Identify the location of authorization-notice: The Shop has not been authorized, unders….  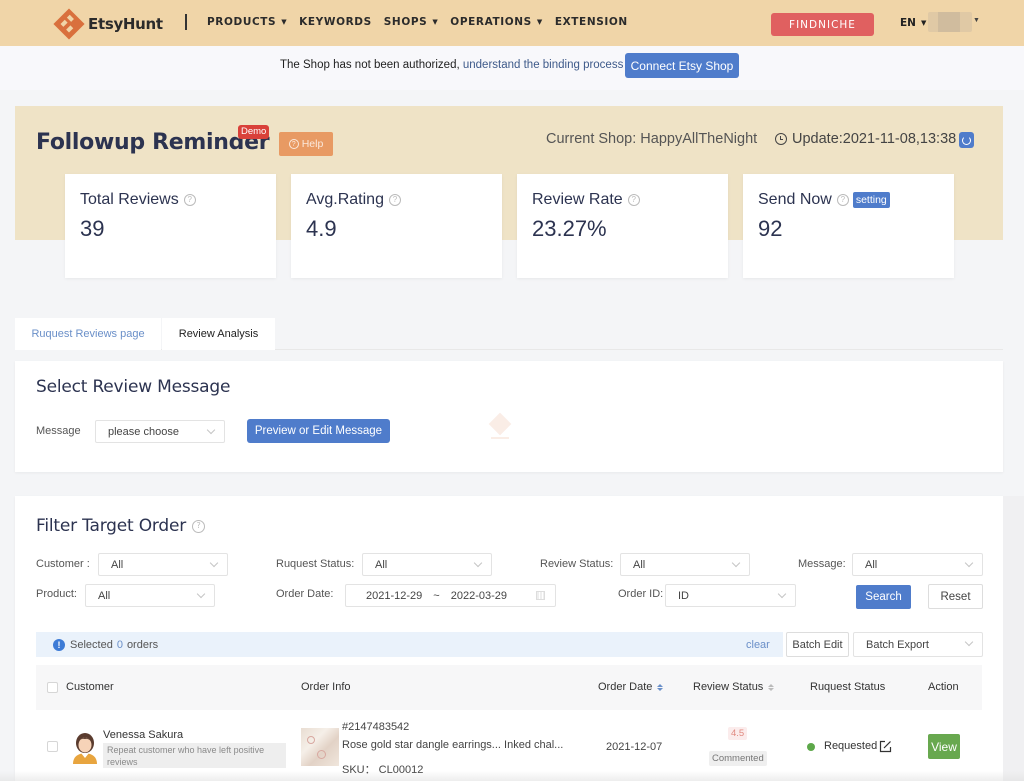
(451, 65).